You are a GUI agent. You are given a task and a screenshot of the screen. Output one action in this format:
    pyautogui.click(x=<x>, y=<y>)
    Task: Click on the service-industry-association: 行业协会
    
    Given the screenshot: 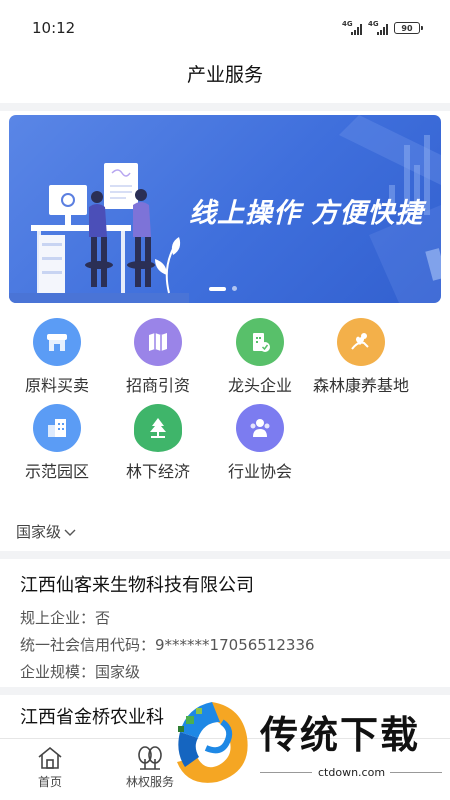 What is the action you would take?
    pyautogui.click(x=260, y=443)
    